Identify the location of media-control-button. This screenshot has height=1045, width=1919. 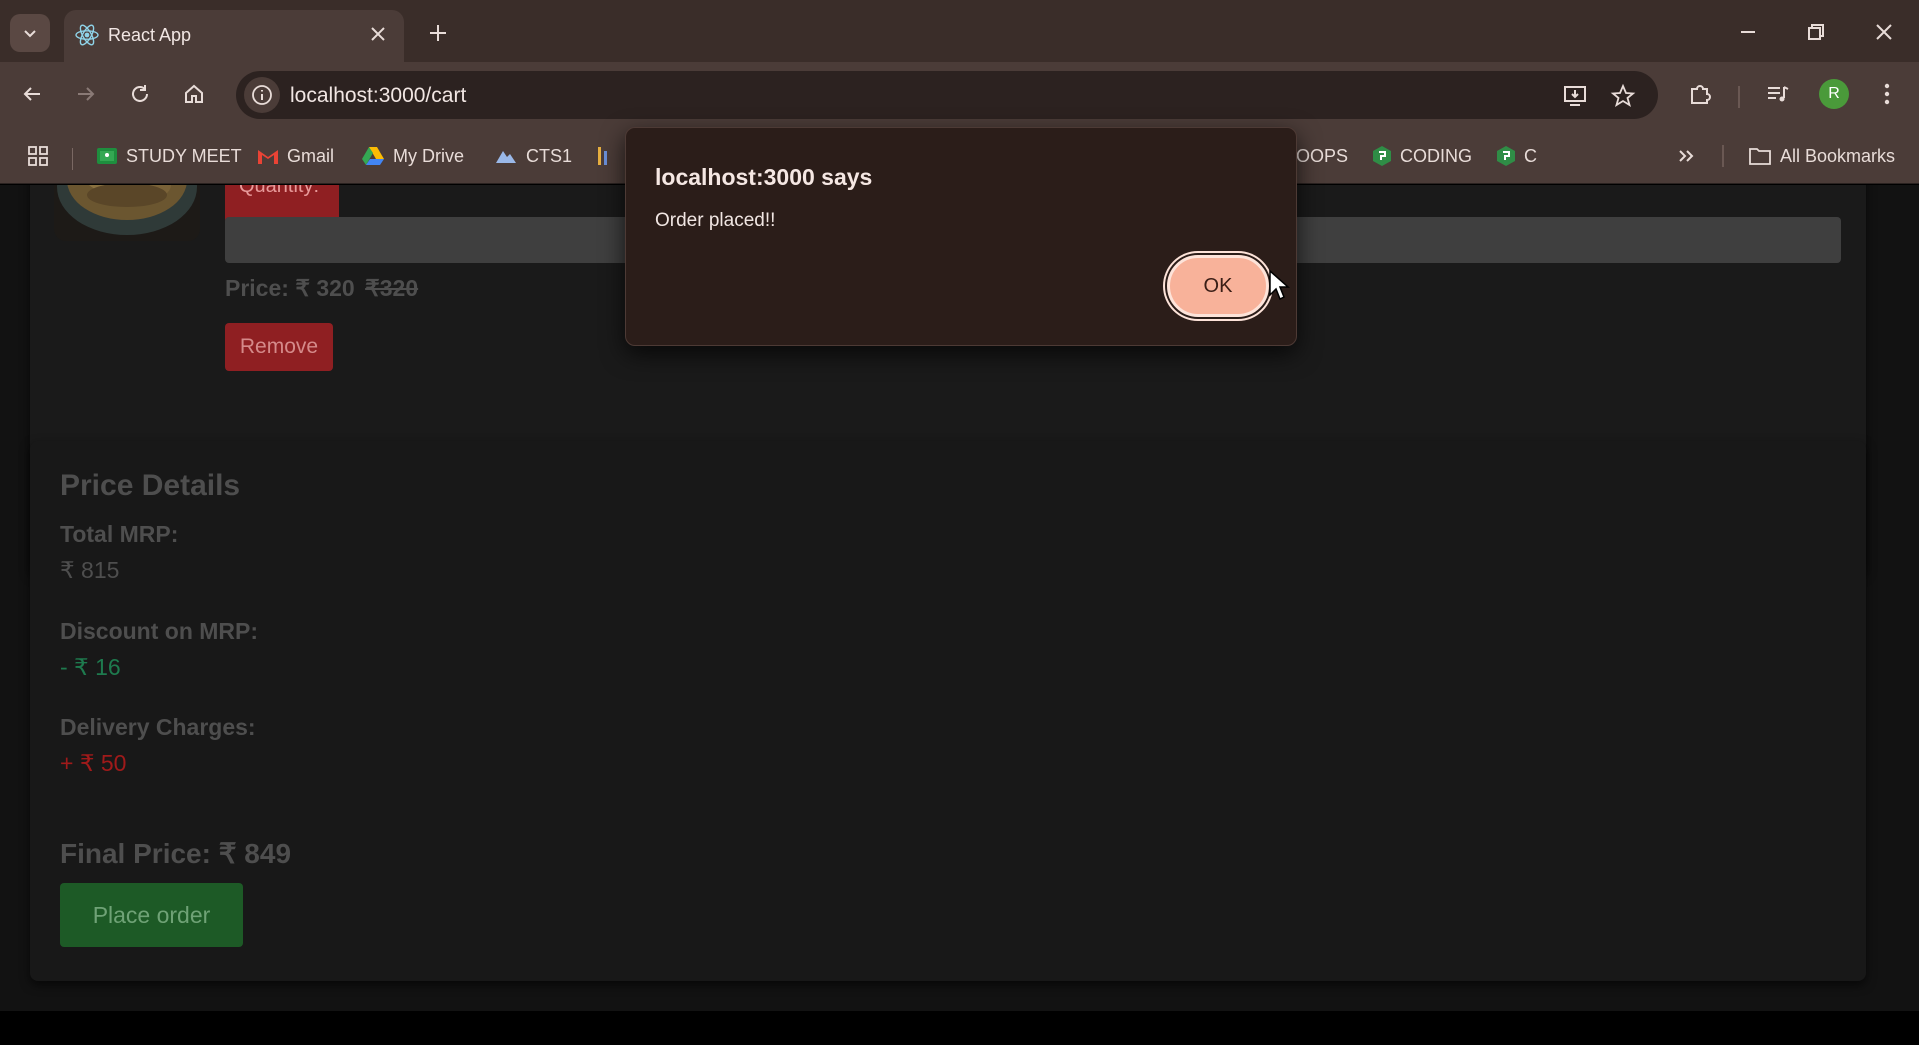
(1778, 94).